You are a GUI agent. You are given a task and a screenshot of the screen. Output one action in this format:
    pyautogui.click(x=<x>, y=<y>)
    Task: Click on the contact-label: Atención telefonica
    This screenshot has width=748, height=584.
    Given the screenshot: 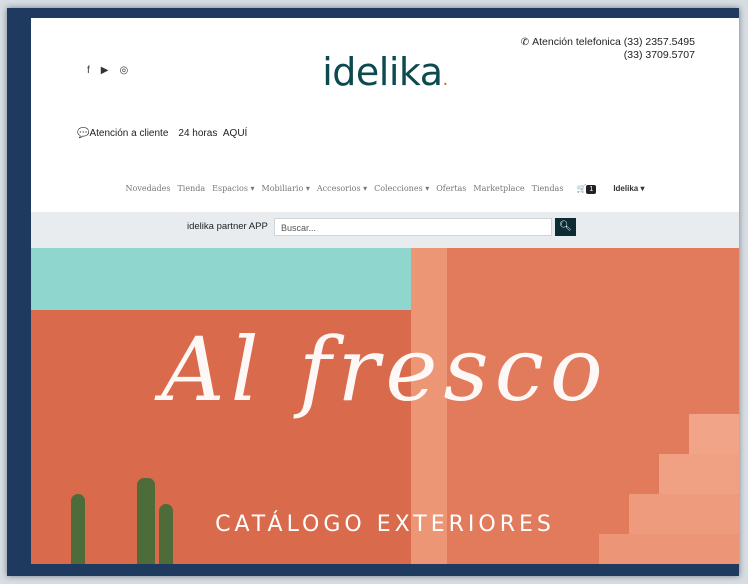 What is the action you would take?
    pyautogui.click(x=576, y=42)
    